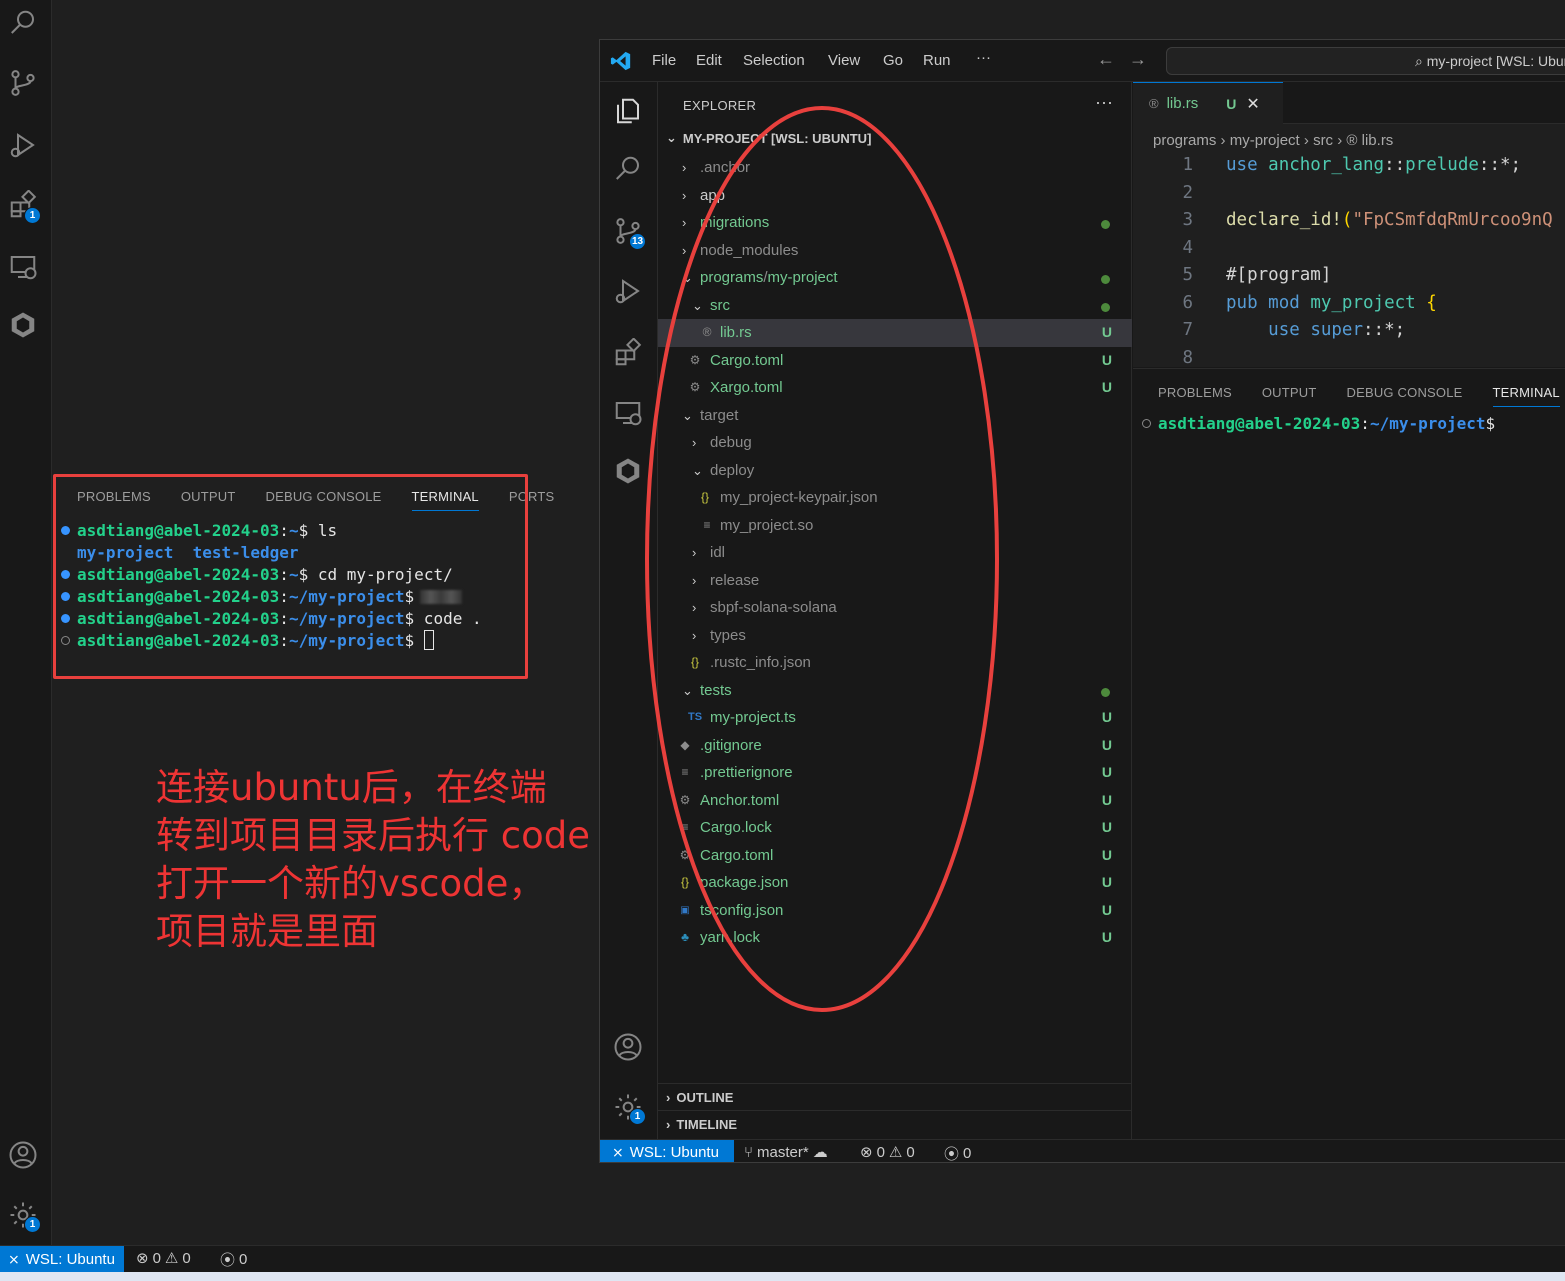  I want to click on tree-file-gitignore: ◆ .gitignore U, so click(895, 746).